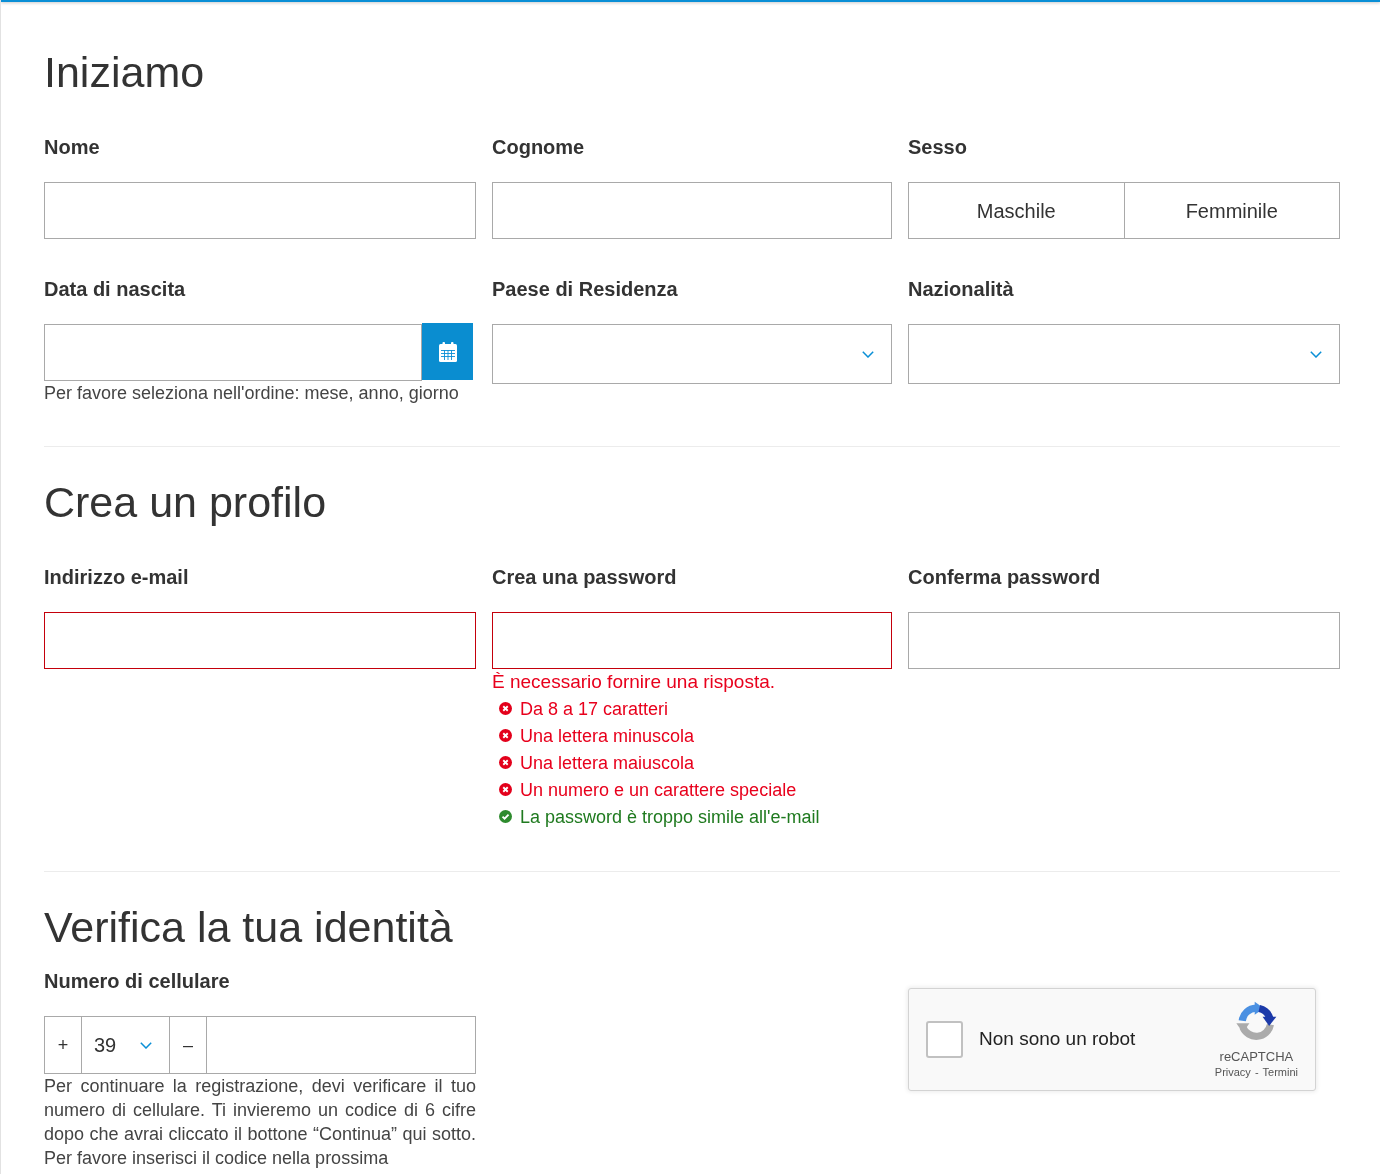 Image resolution: width=1380 pixels, height=1174 pixels. What do you see at coordinates (1016, 210) in the screenshot?
I see `option-button: Maschile` at bounding box center [1016, 210].